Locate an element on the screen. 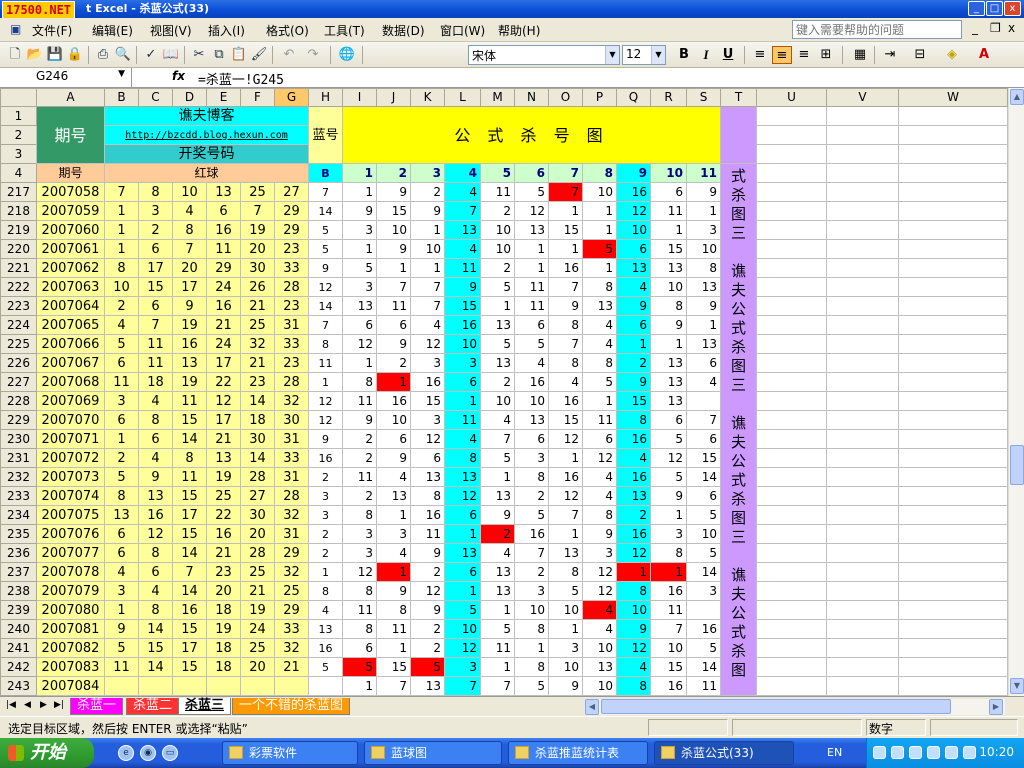 The image size is (1024, 768). red-ball-cell is located at coordinates (155, 686).